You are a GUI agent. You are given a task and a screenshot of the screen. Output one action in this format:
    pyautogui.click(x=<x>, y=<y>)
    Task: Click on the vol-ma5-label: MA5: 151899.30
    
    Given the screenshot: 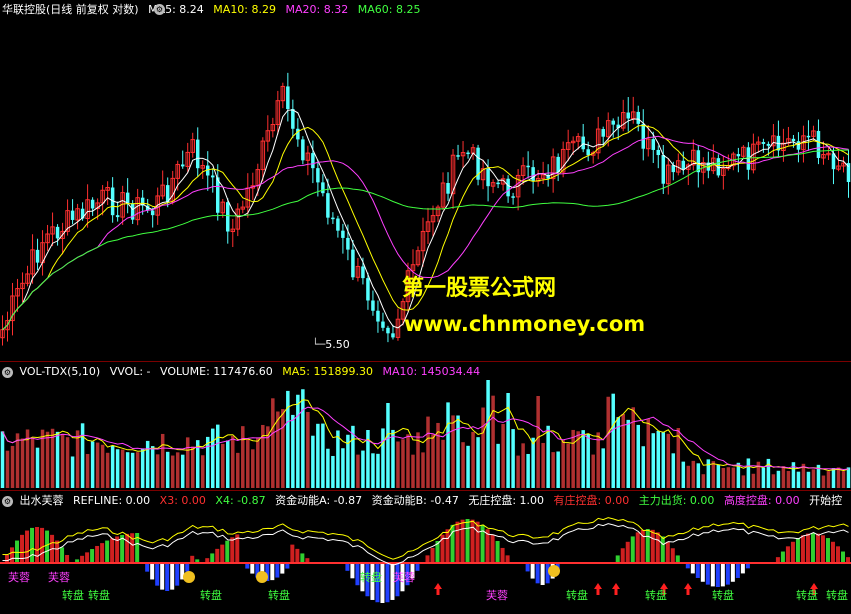 What is the action you would take?
    pyautogui.click(x=327, y=371)
    